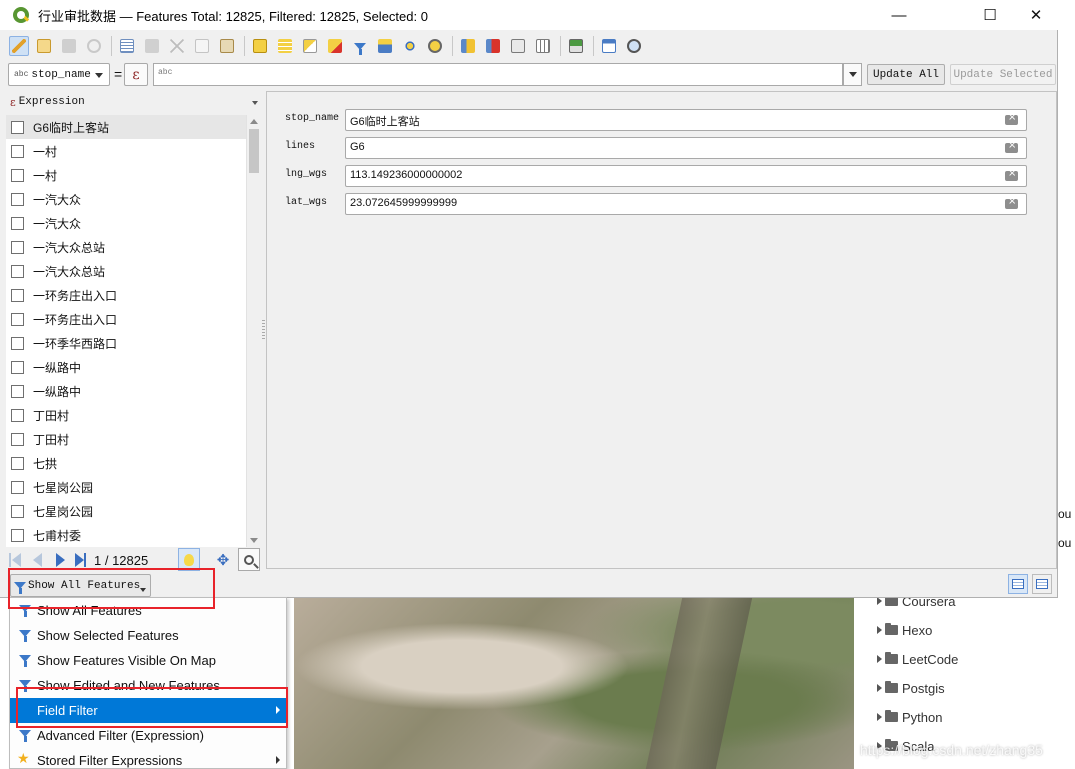 Image resolution: width=1075 pixels, height=769 pixels. Describe the element at coordinates (134, 102) in the screenshot. I see `display-expression-header: ε Expression` at that location.